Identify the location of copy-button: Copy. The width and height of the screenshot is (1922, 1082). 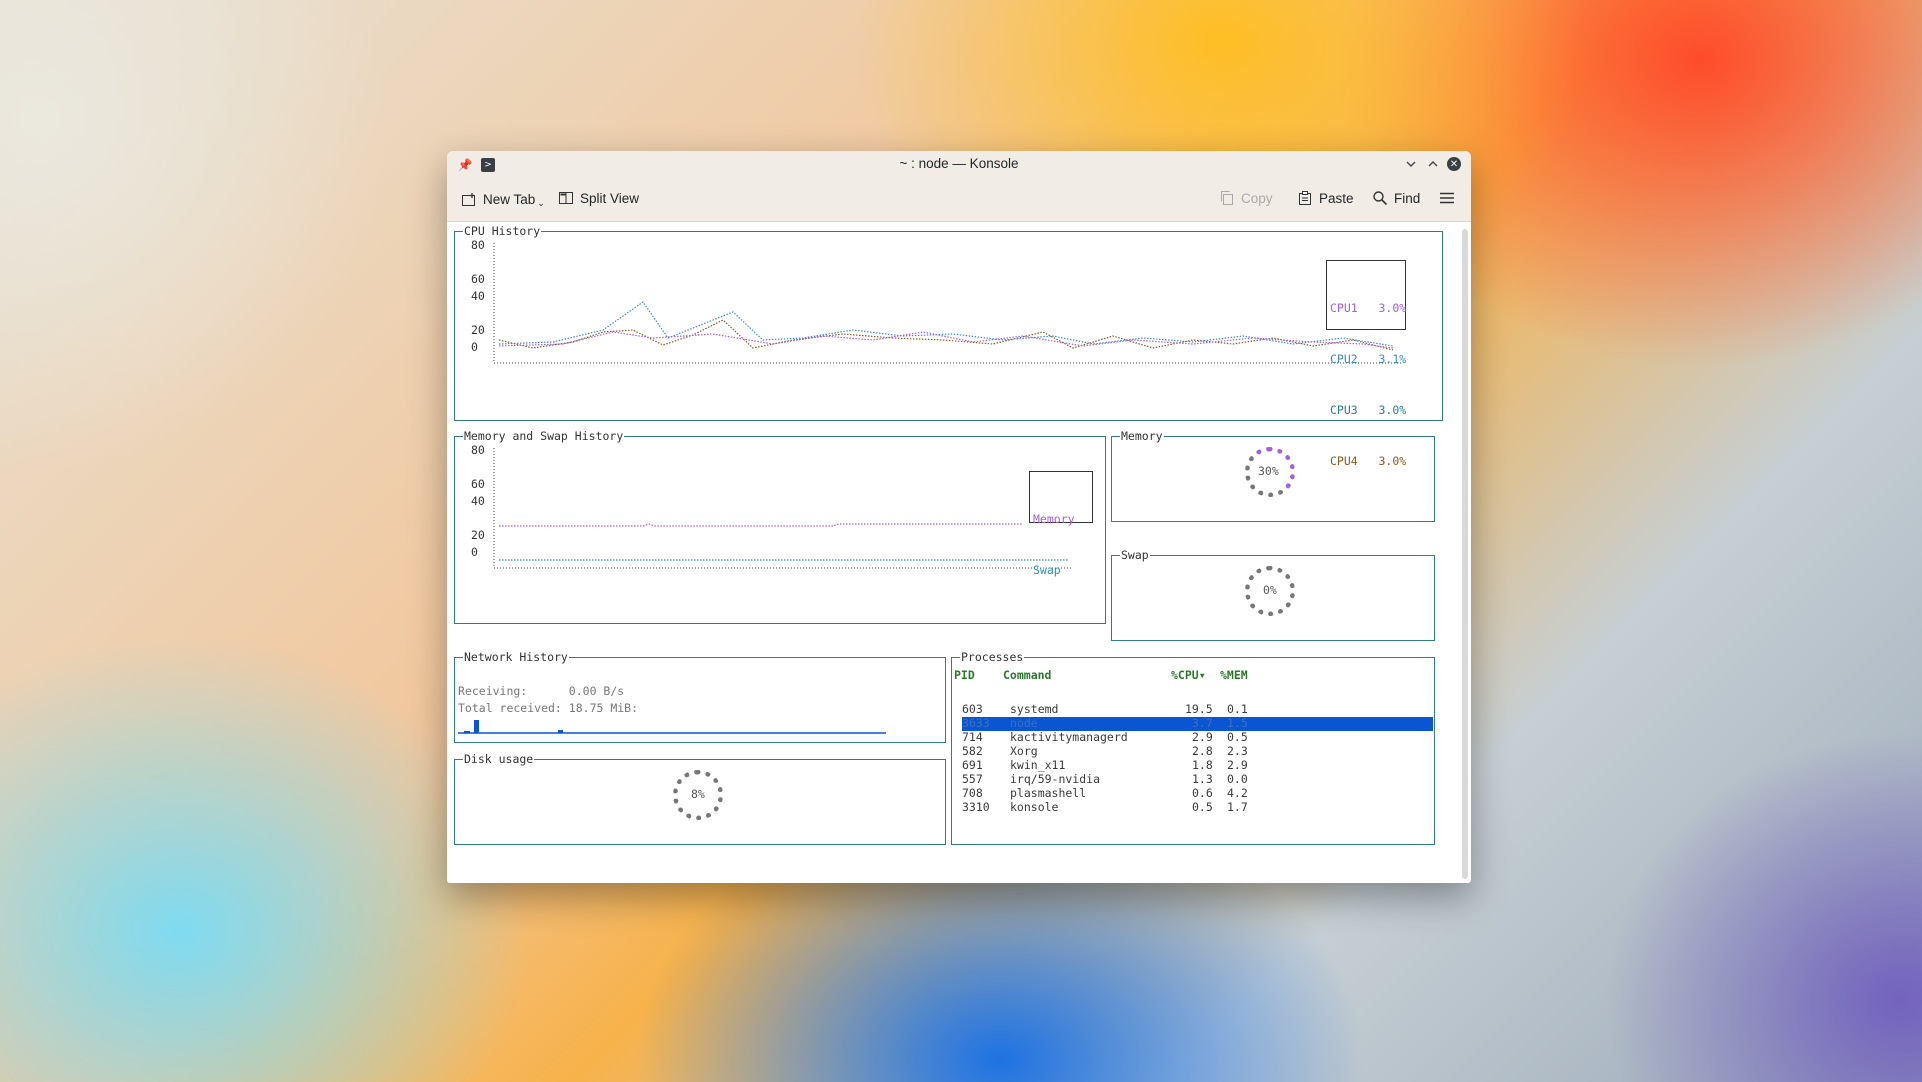
(1246, 198).